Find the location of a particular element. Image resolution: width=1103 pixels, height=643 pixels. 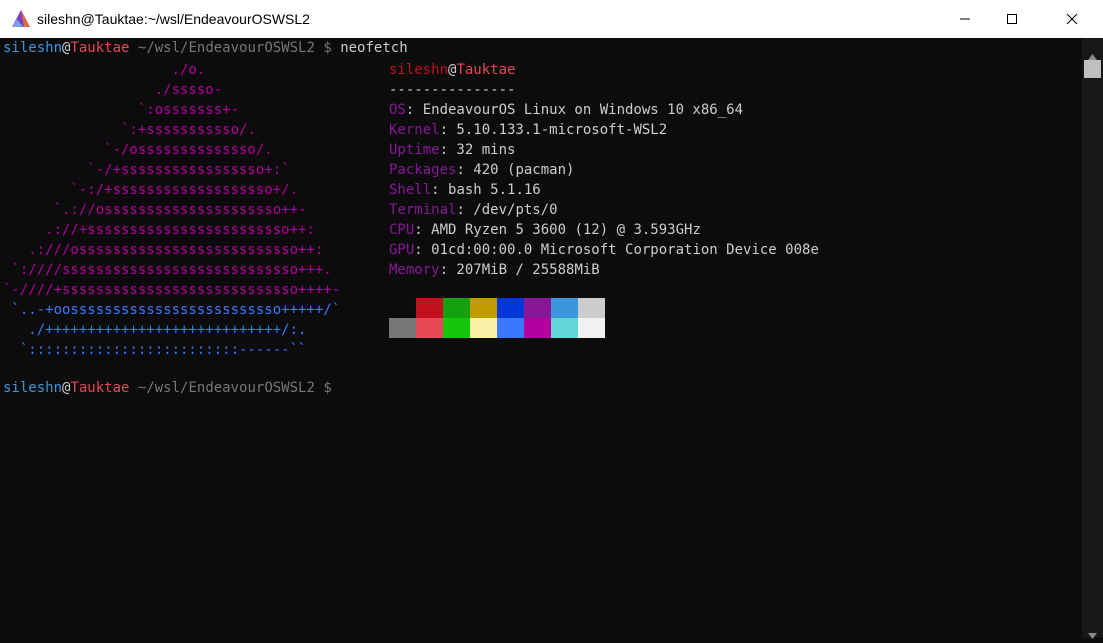

info-kernel: Kernel: 5.10.133.1-microsoft-WSL2 is located at coordinates (604, 130).